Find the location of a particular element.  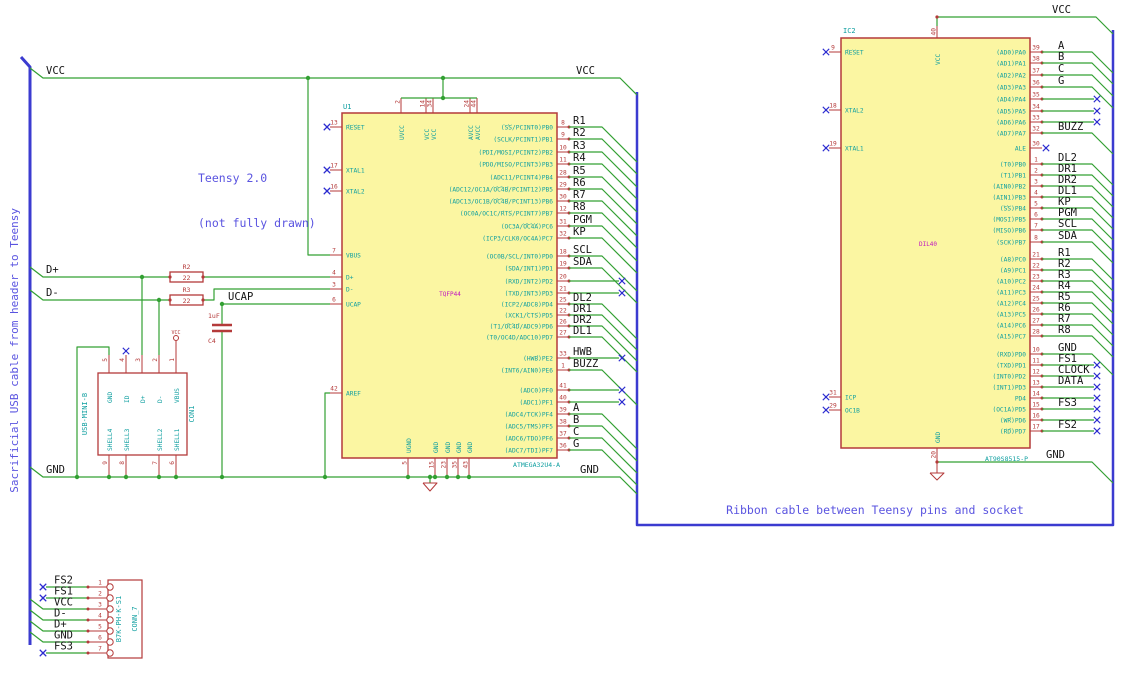

svg-text: 20 is located at coordinates (563, 277).